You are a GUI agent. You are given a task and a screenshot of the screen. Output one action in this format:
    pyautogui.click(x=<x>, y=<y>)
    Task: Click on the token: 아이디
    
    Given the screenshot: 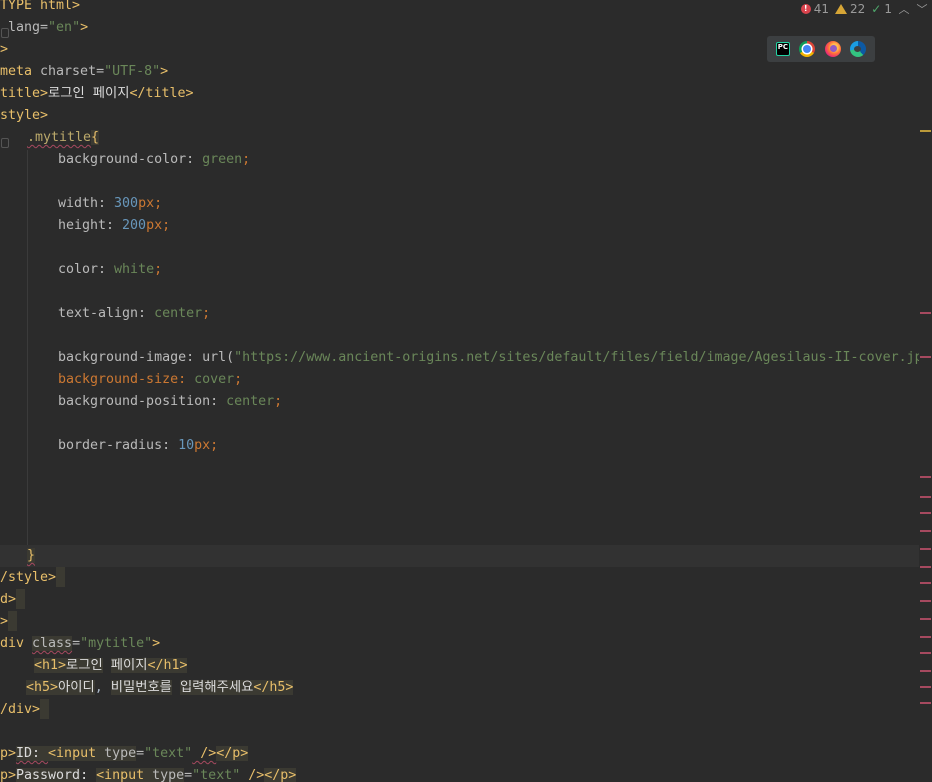 What is the action you would take?
    pyautogui.click(x=76, y=687)
    